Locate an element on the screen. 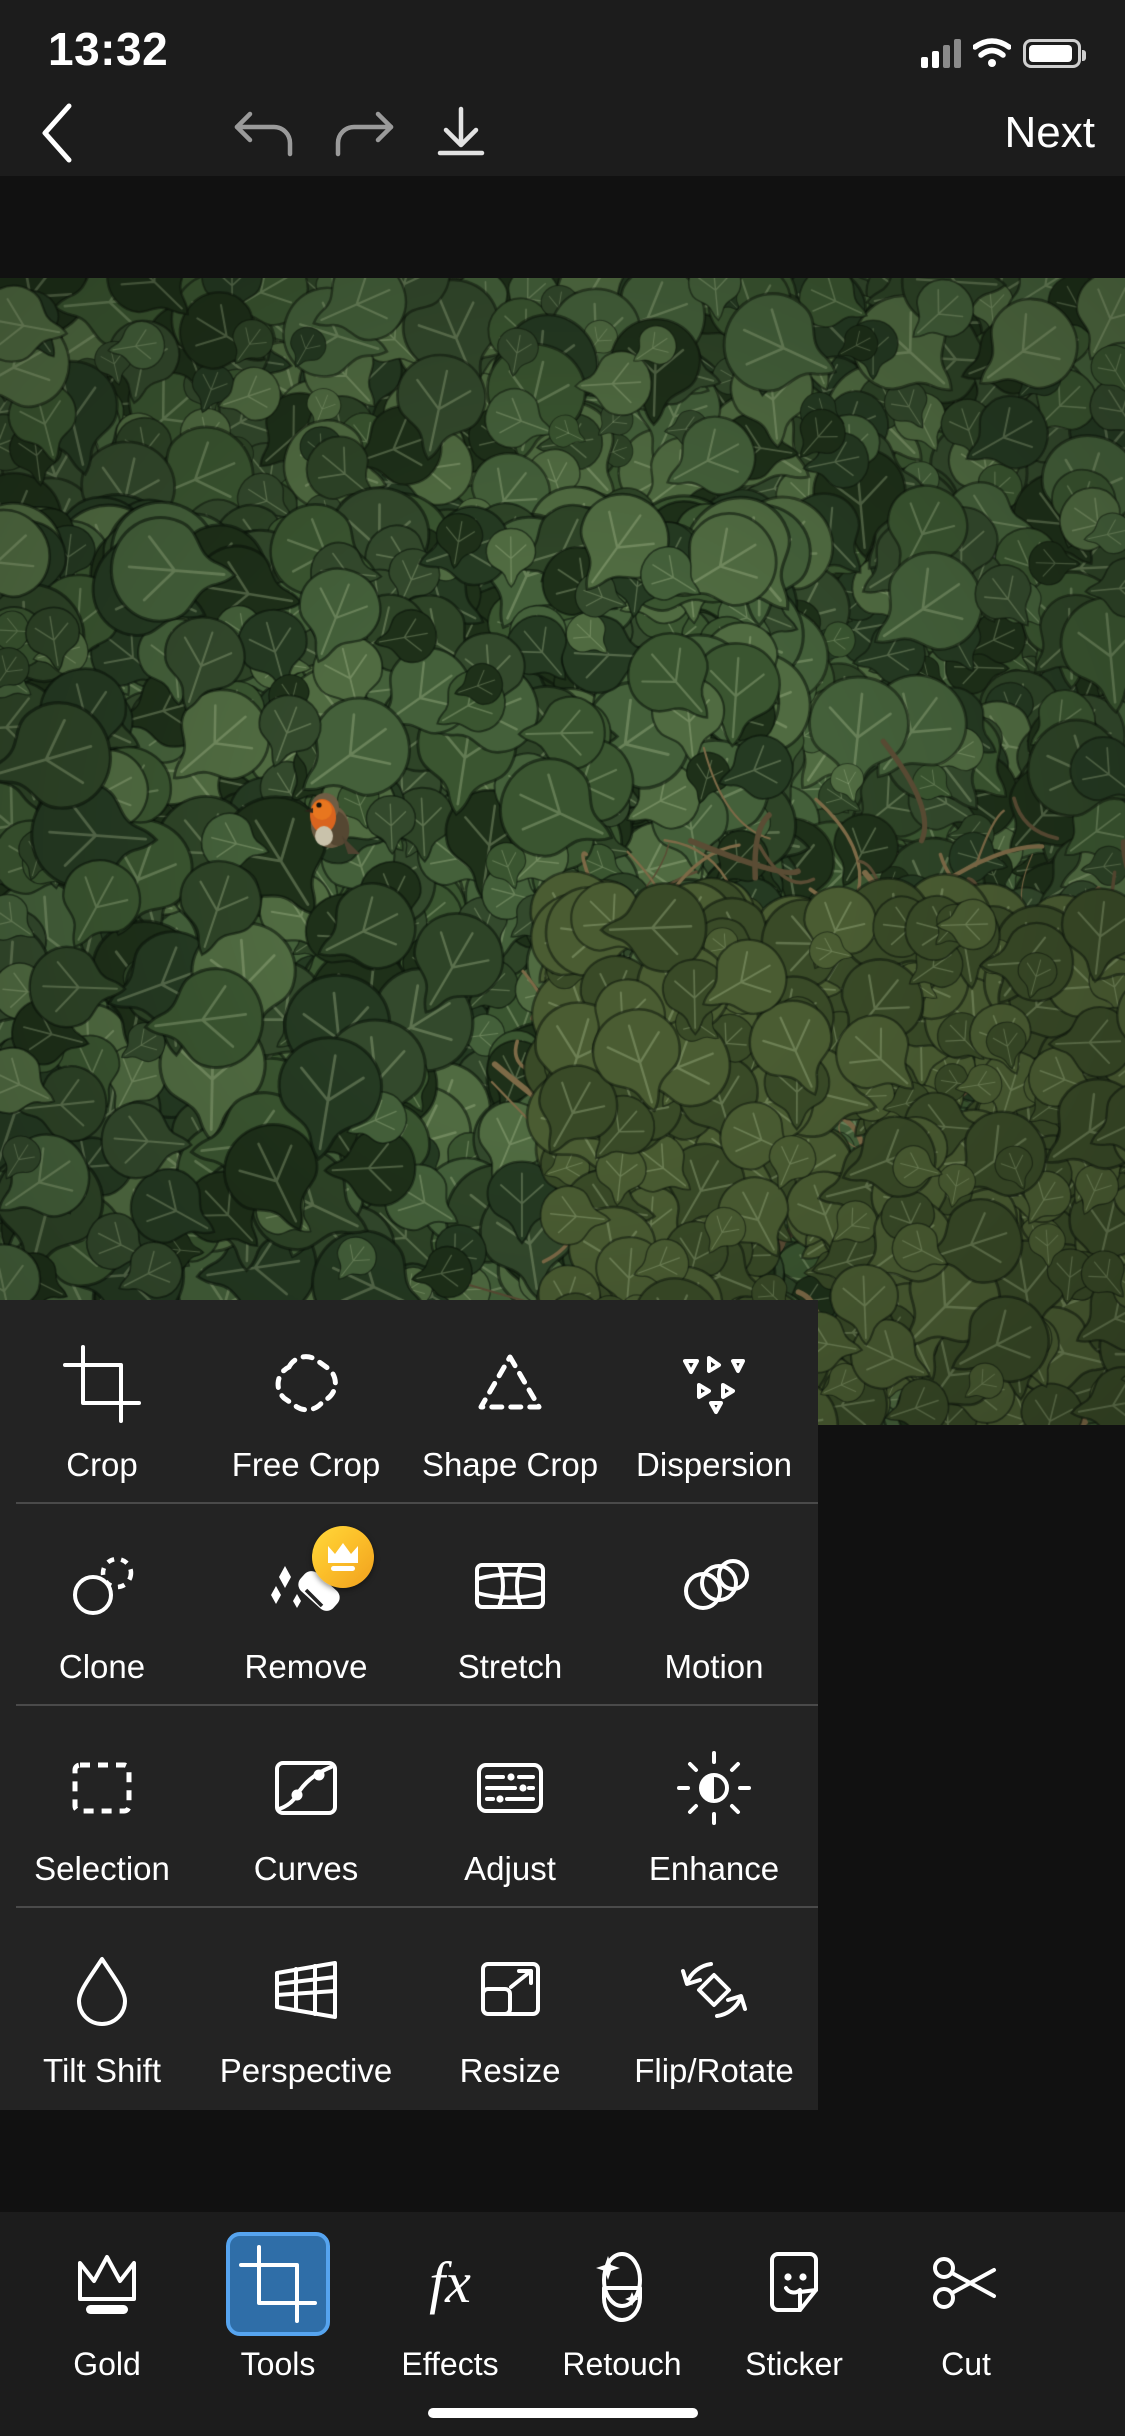 The width and height of the screenshot is (1125, 2436). cellular-signal-icon is located at coordinates (941, 53).